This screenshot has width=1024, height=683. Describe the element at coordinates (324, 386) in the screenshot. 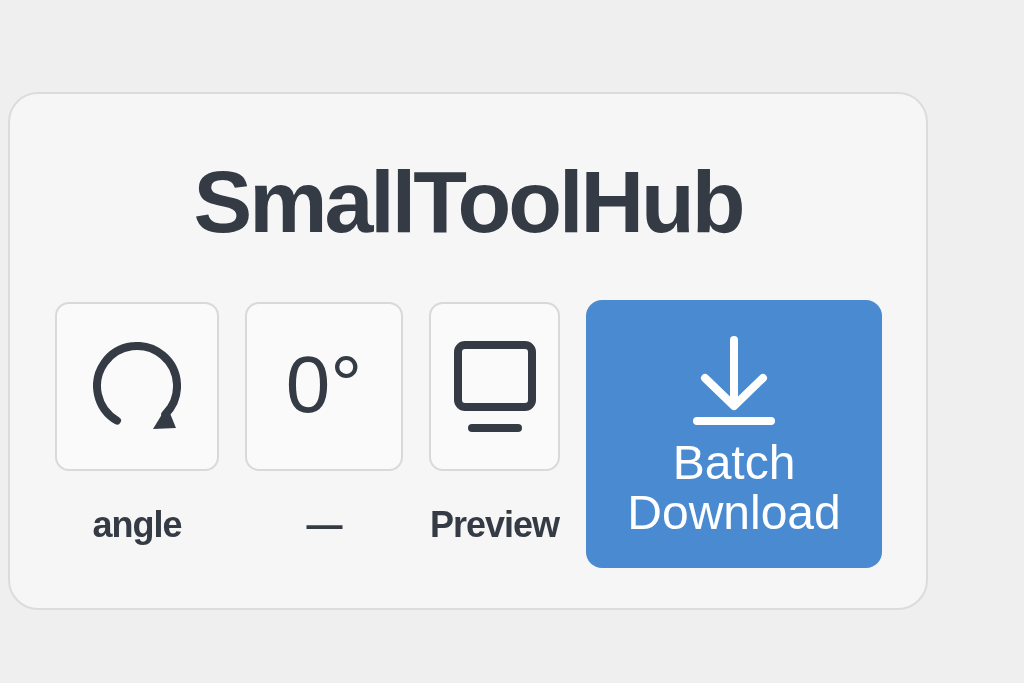

I see `angle-value-tile: 0°` at that location.